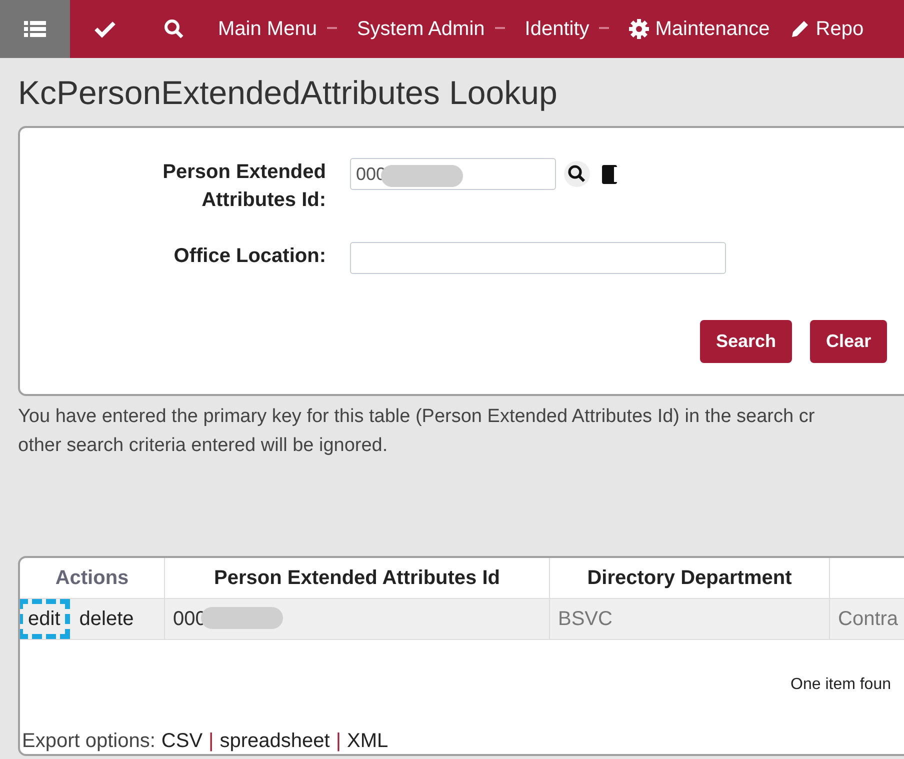 Image resolution: width=904 pixels, height=759 pixels. Describe the element at coordinates (430, 29) in the screenshot. I see `nav-menu-item: System Admin` at that location.